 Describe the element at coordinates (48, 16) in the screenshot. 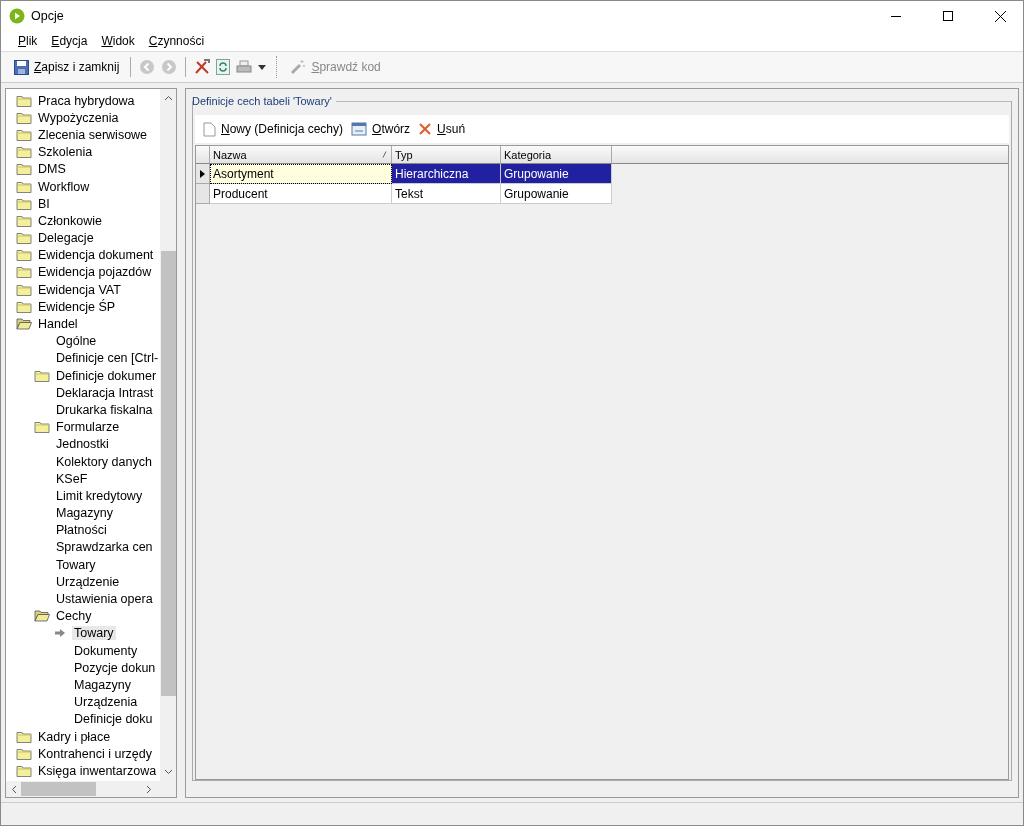

I see `window-title: Opcje` at that location.